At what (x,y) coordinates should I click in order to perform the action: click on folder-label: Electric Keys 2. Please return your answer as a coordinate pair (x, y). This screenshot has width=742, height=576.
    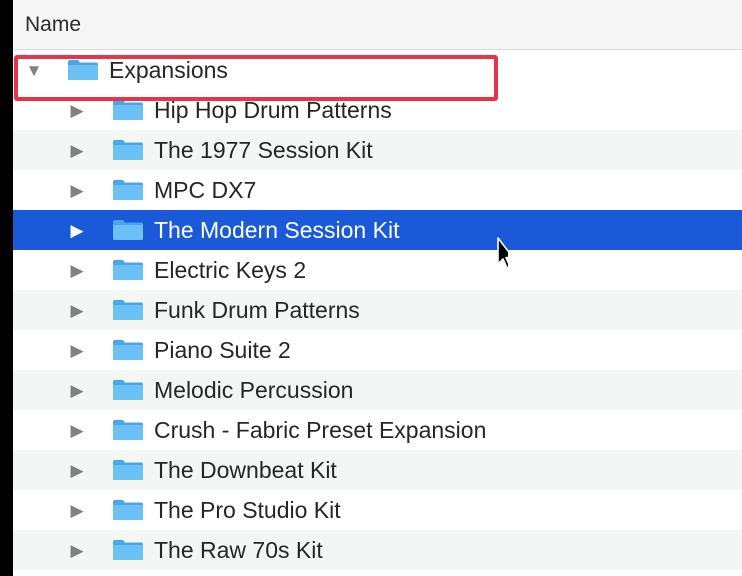
    Looking at the image, I should click on (230, 269).